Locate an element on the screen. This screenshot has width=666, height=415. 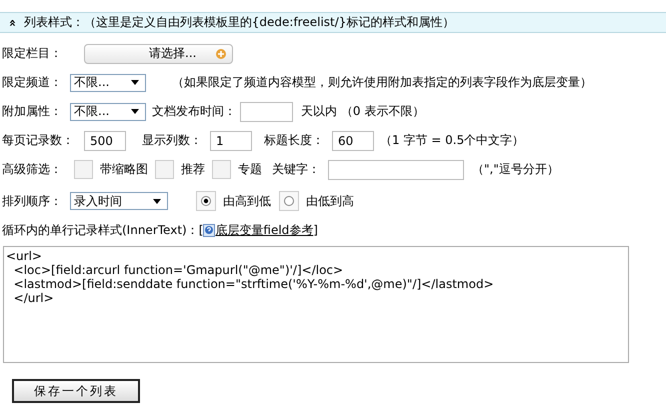
field-label: 限定栏目： is located at coordinates (32, 53).